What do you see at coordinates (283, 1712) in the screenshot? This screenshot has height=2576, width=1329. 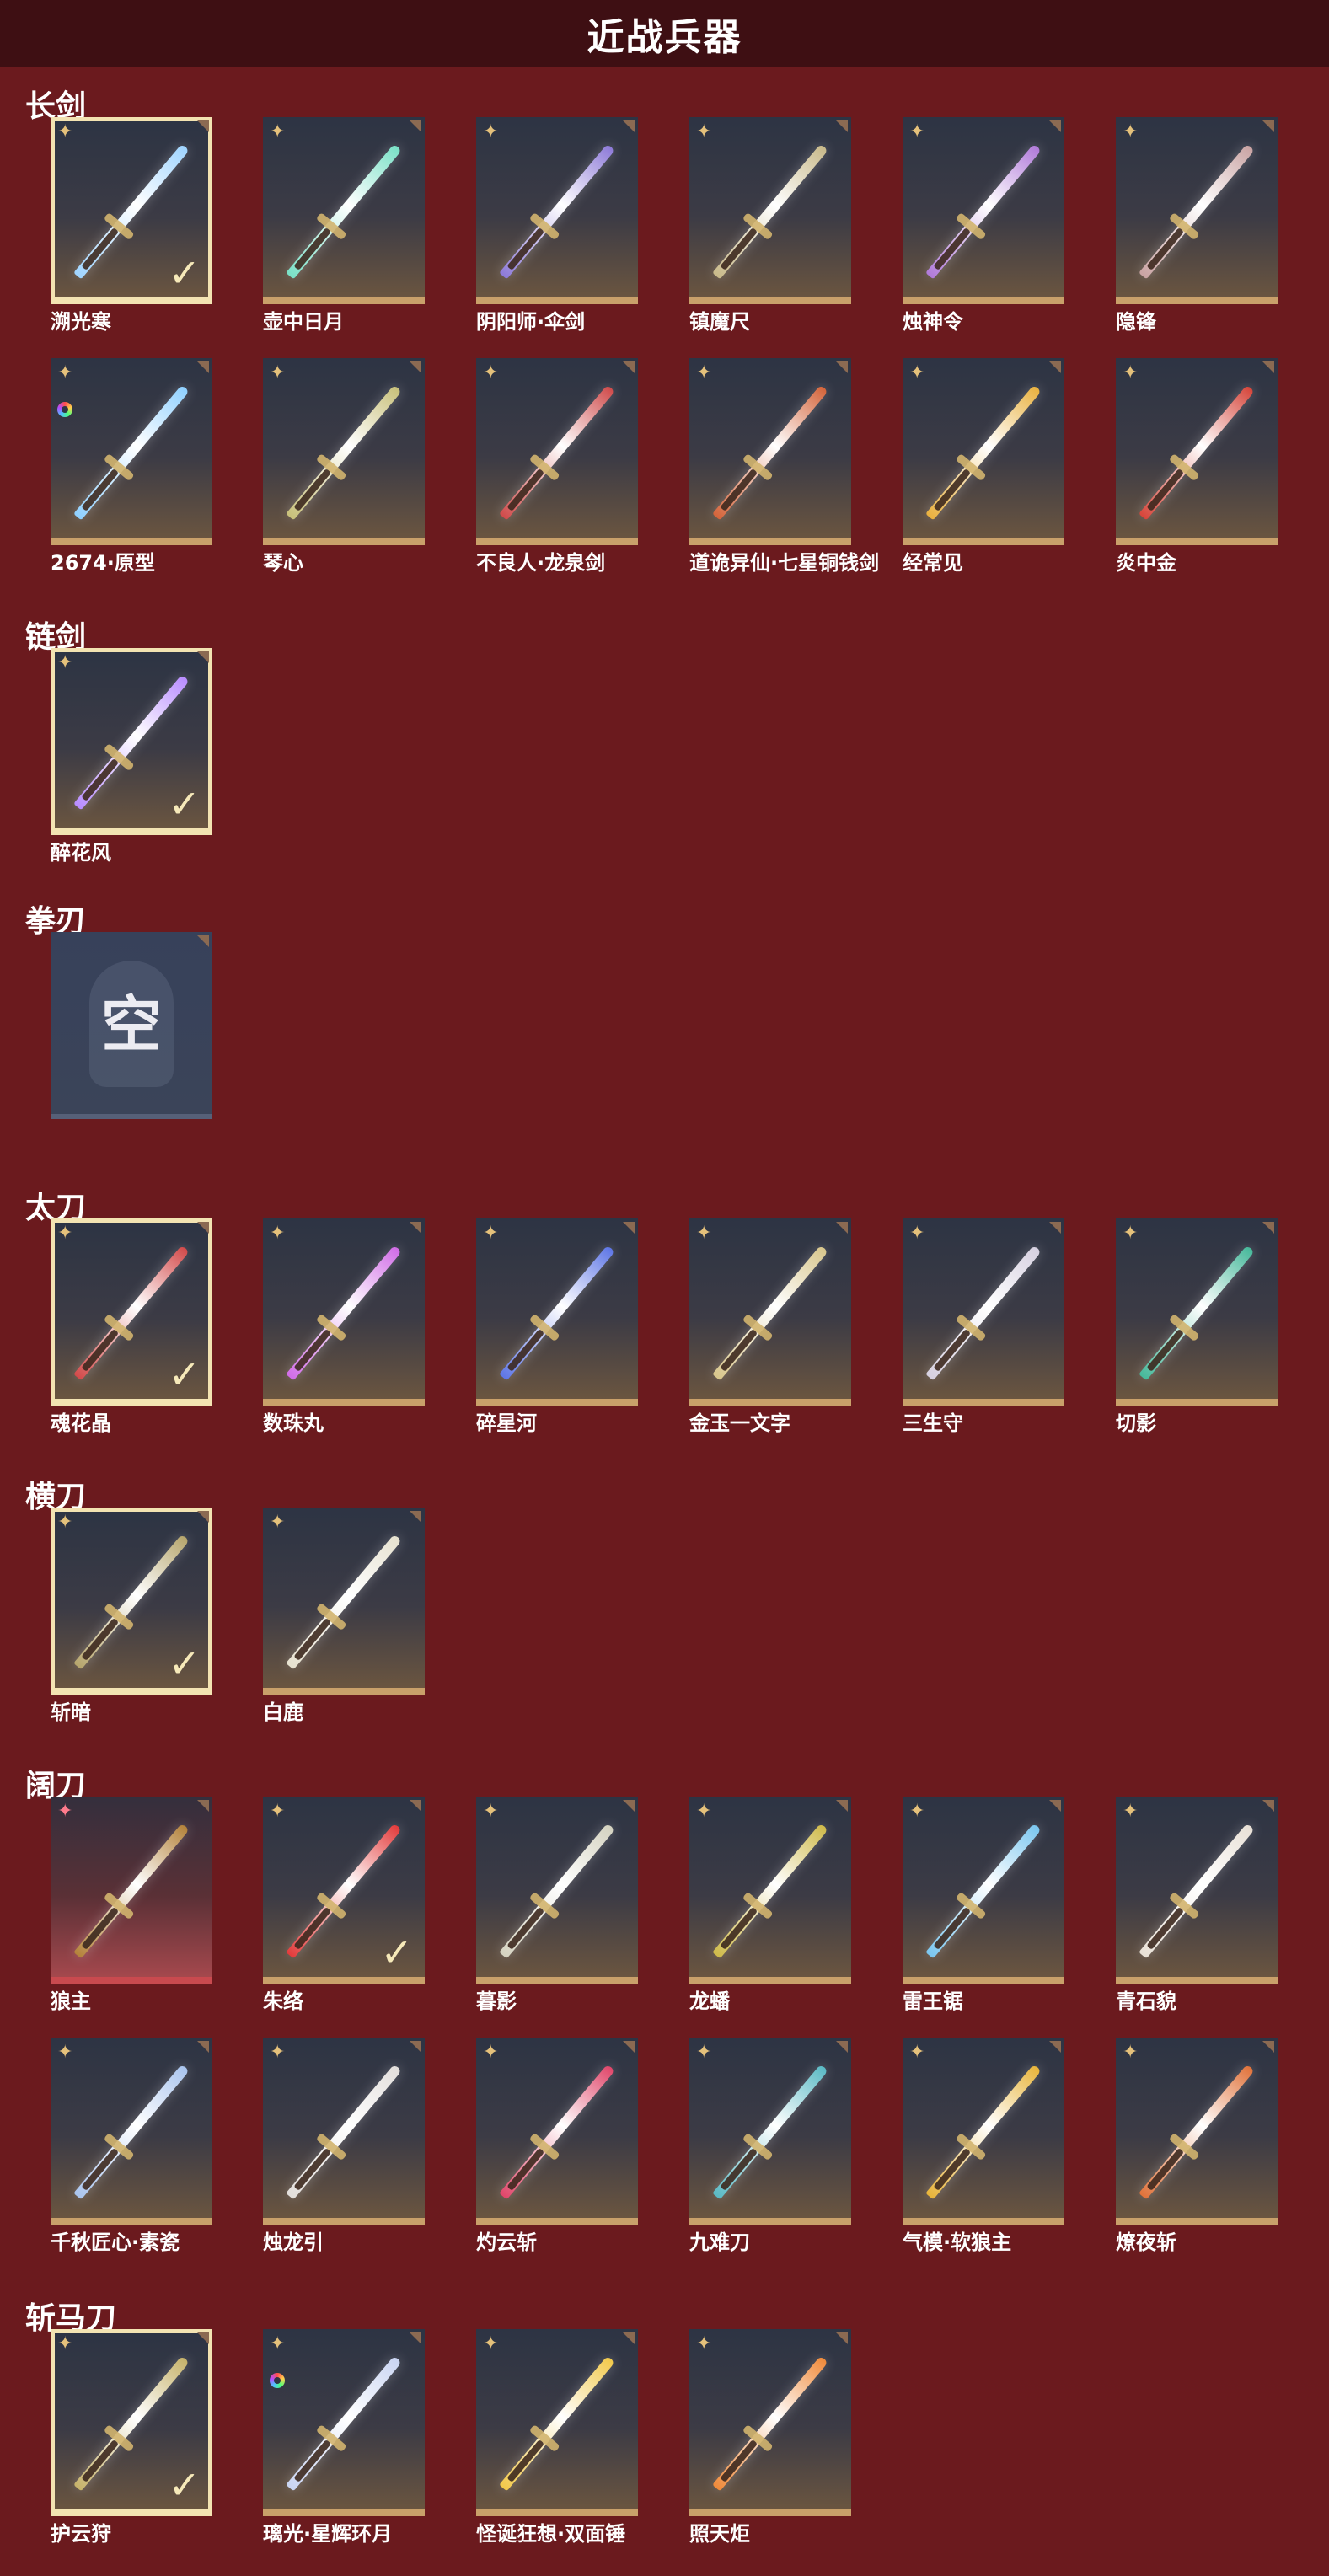 I see `weapon-name: 白鹿` at bounding box center [283, 1712].